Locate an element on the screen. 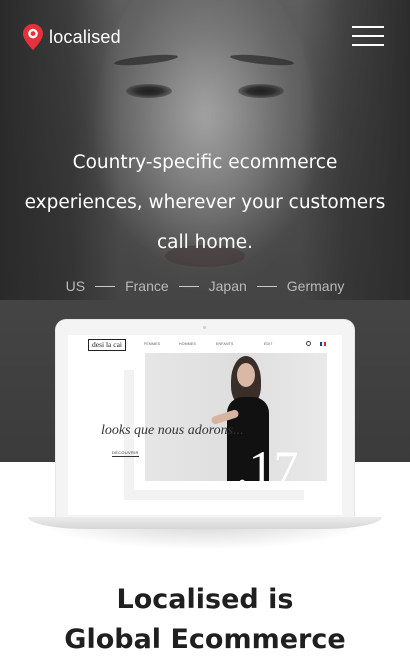 This screenshot has height=658, width=410. french-flag-icon is located at coordinates (323, 344).